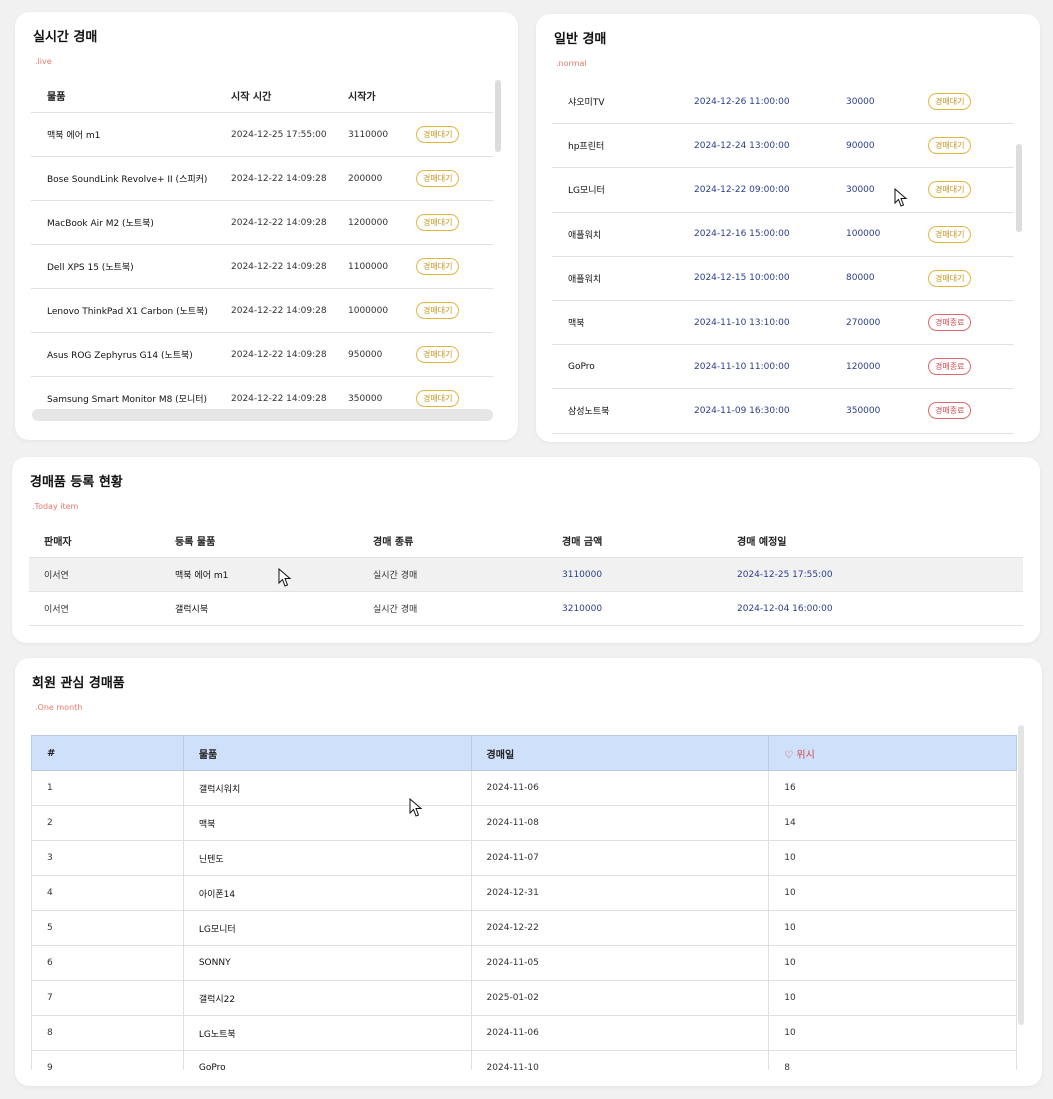  Describe the element at coordinates (524, 928) in the screenshot. I see `interest-table-row: 5 LG모니터 2024-12-22 10` at that location.